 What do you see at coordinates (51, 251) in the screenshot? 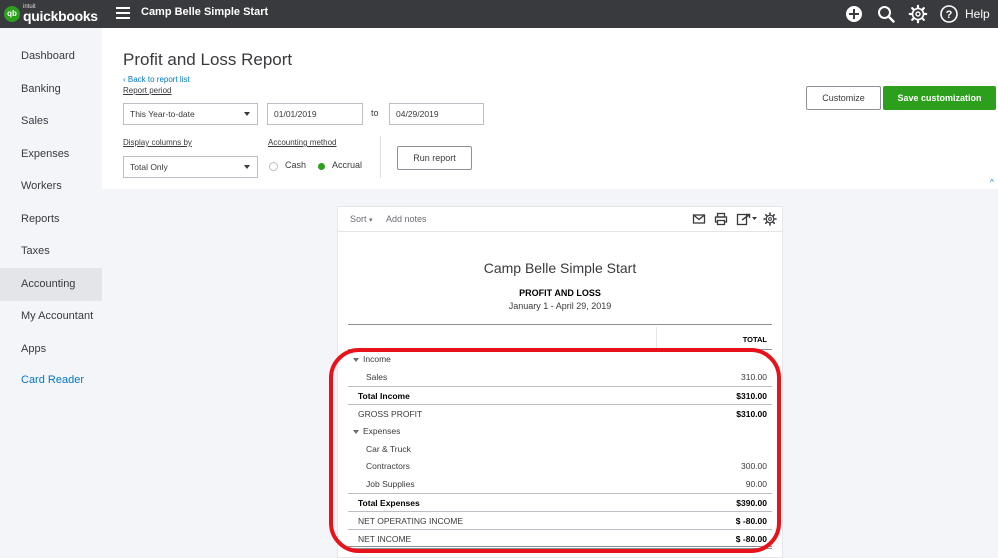
I see `sidebar-item-taxes: Taxes` at bounding box center [51, 251].